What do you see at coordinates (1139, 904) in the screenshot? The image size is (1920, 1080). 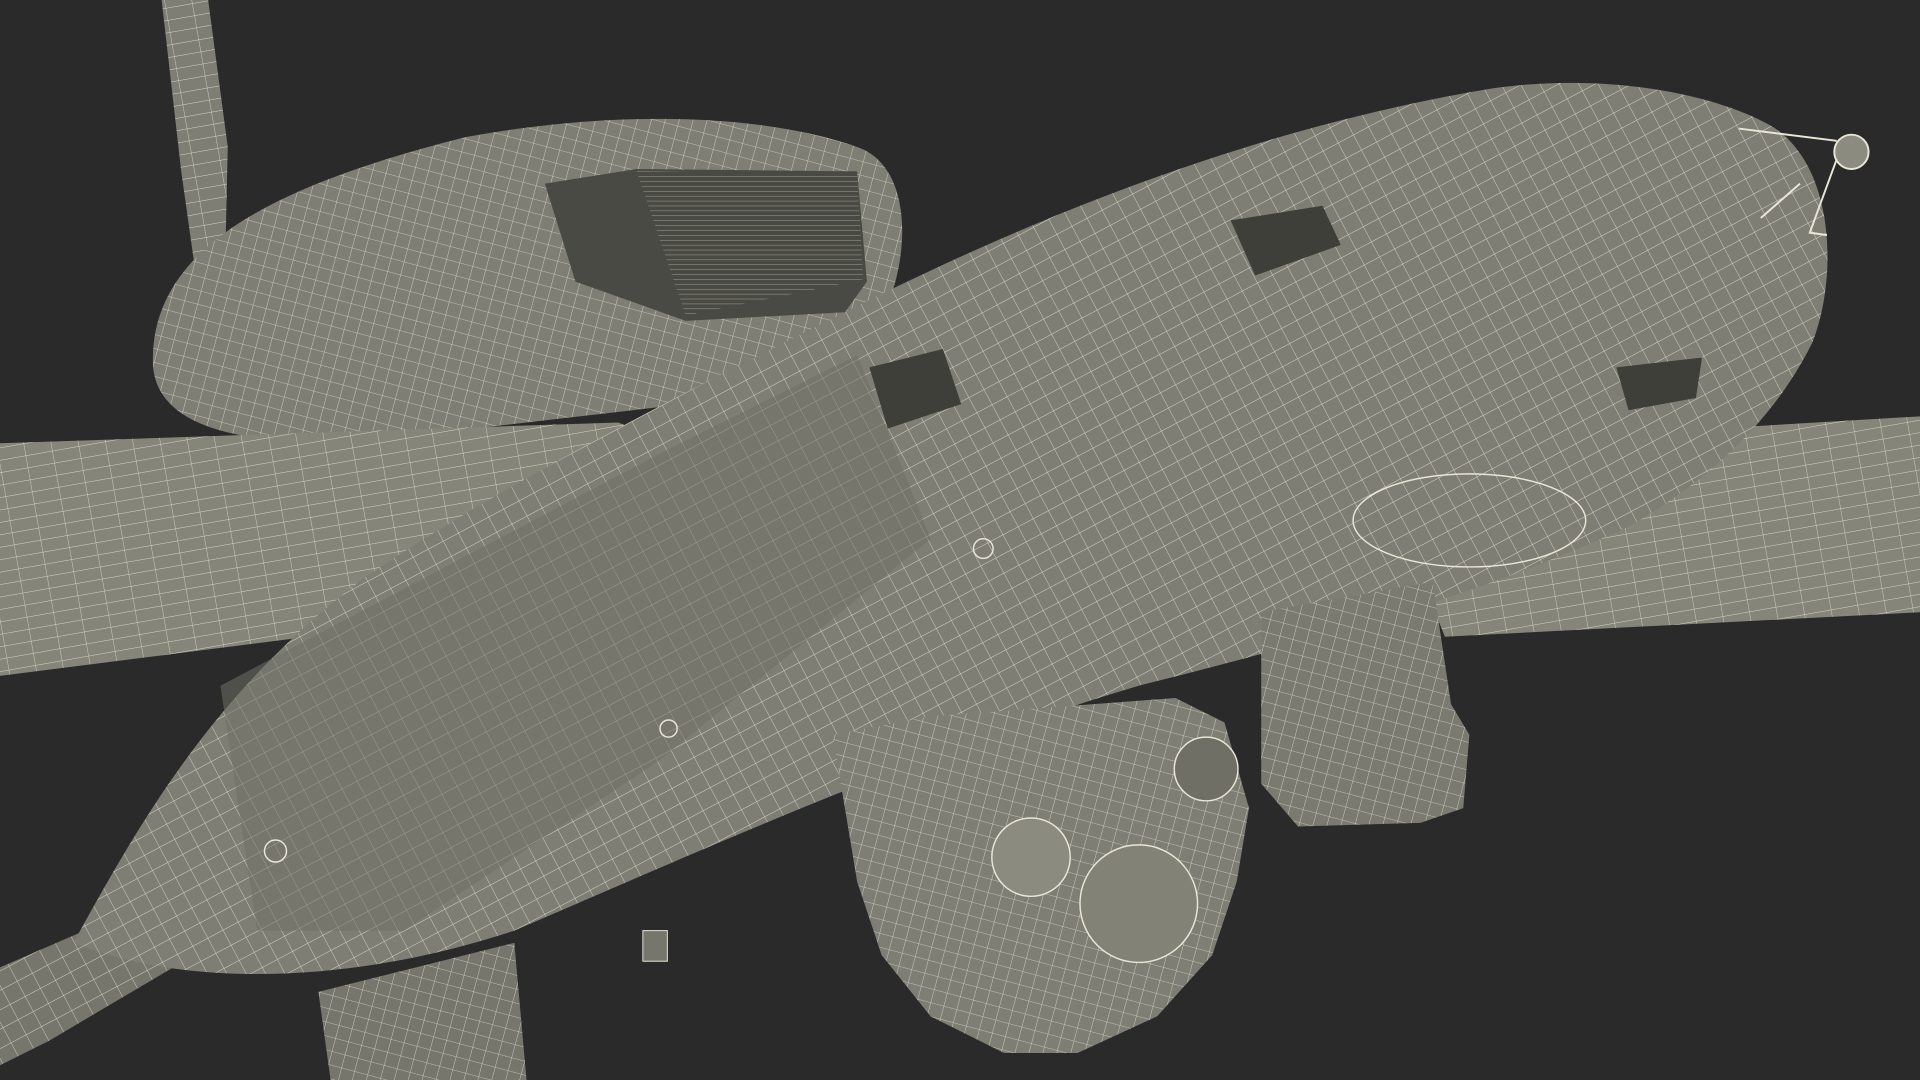 I see `sensor-lens-large` at bounding box center [1139, 904].